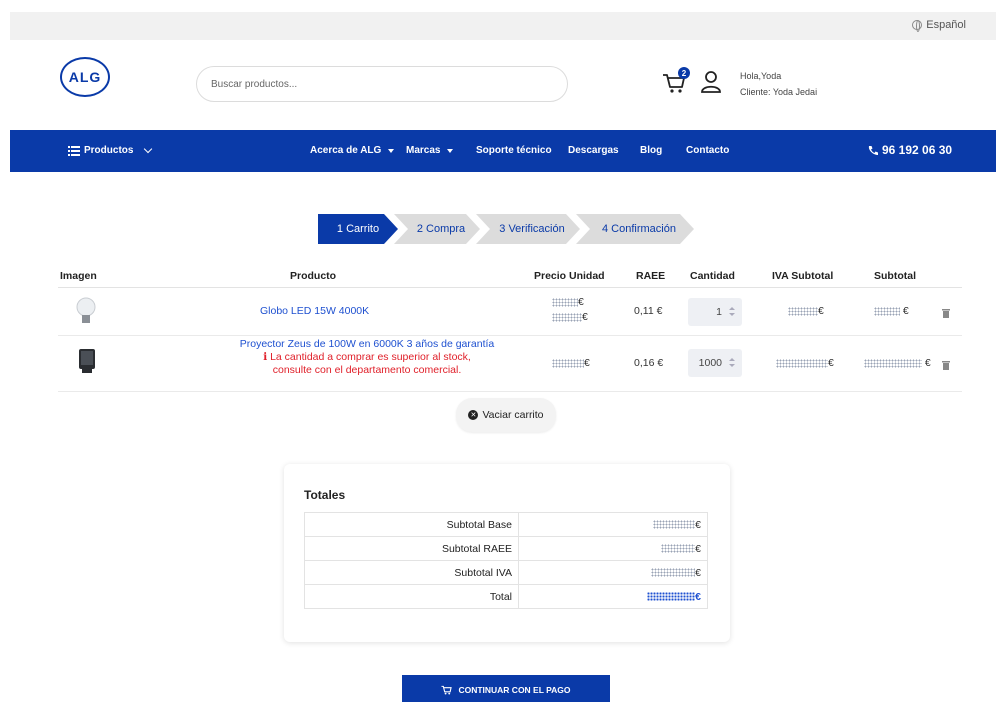 This screenshot has width=1006, height=702. Describe the element at coordinates (346, 150) in the screenshot. I see `nav-item-label: Acerca de ALG` at that location.